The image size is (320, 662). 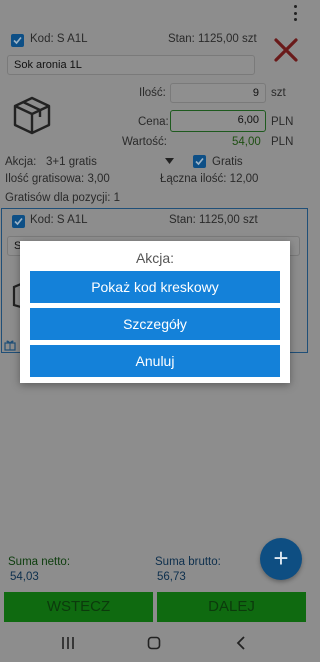 What do you see at coordinates (144, 142) in the screenshot?
I see `value-label: Wartość:` at bounding box center [144, 142].